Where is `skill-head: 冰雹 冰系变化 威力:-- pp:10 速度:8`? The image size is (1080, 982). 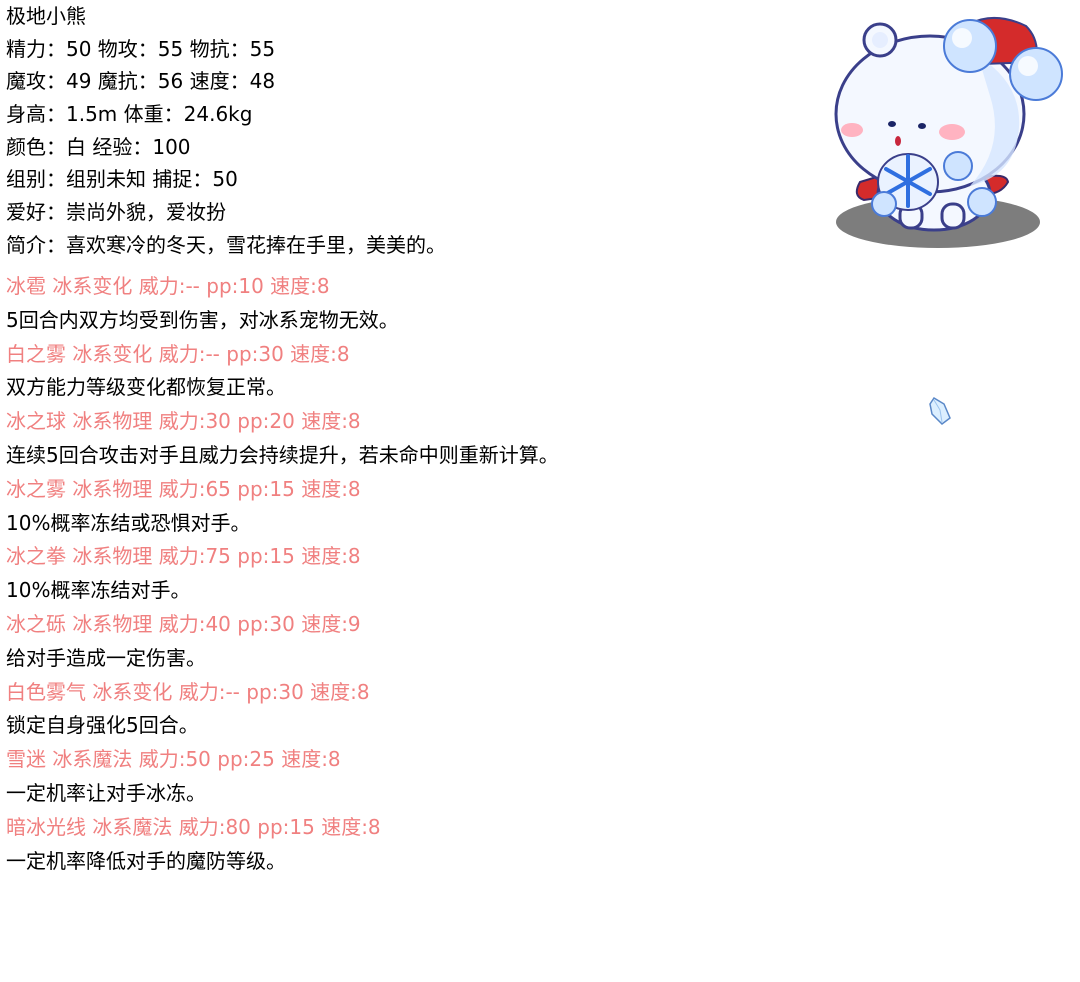
skill-head: 冰雹 冰系变化 威力:-- pp:10 速度:8 is located at coordinates (168, 286).